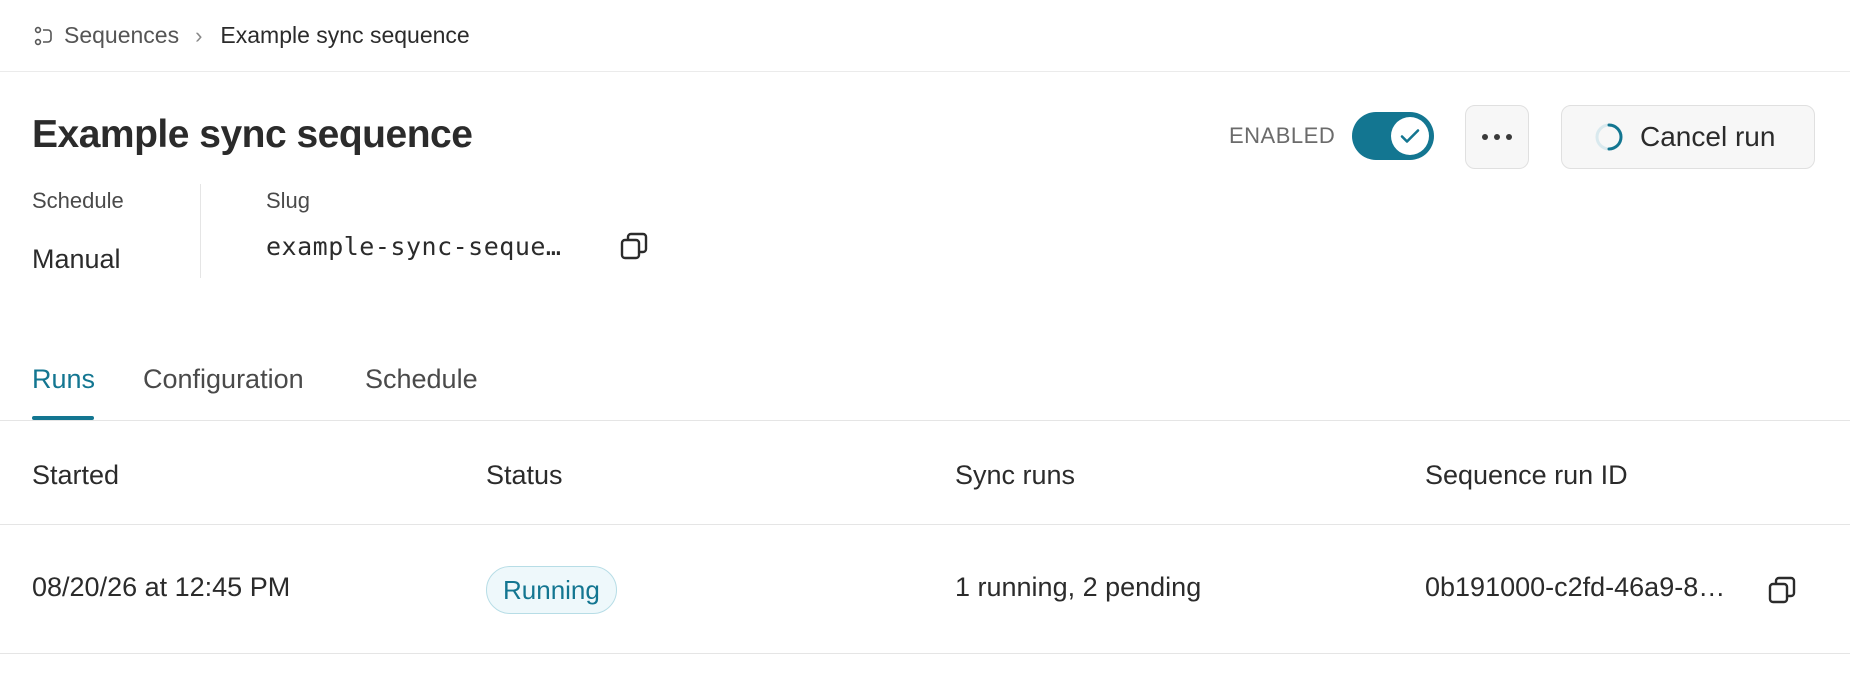 This screenshot has width=1850, height=678. I want to click on copy-slug-icon, so click(634, 246).